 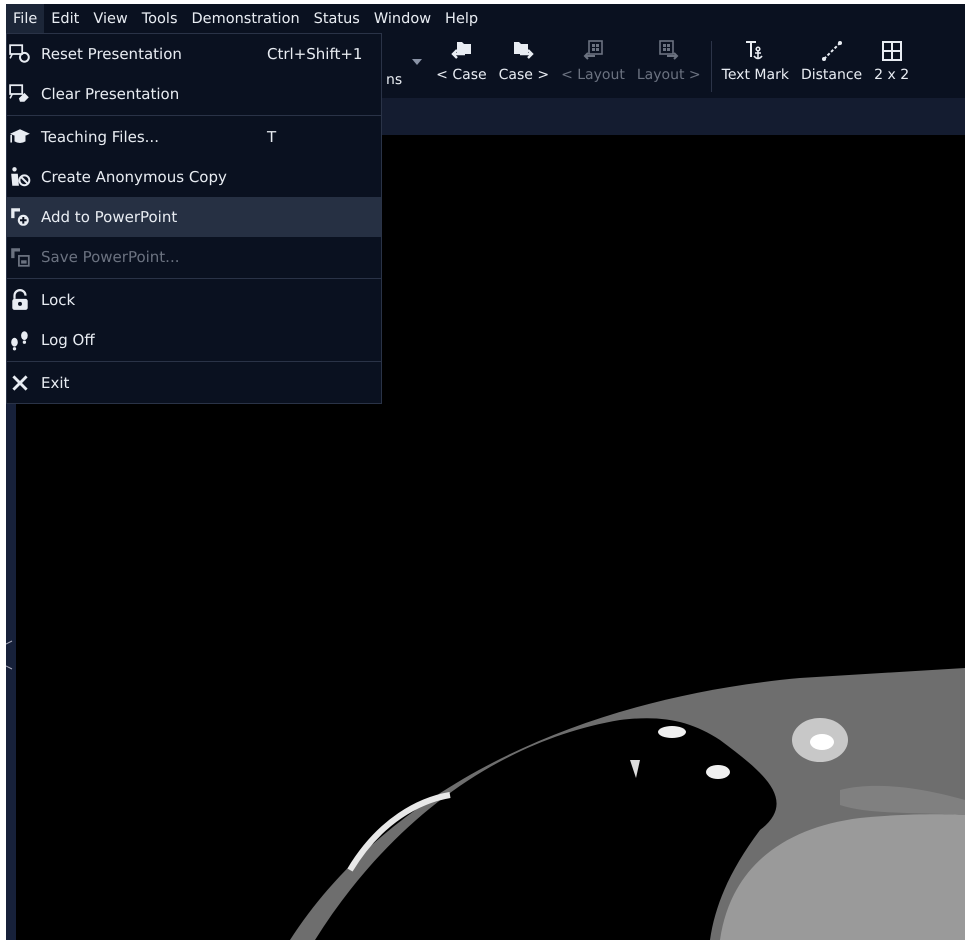 What do you see at coordinates (25, 18) in the screenshot?
I see `menu-bar-item: File` at bounding box center [25, 18].